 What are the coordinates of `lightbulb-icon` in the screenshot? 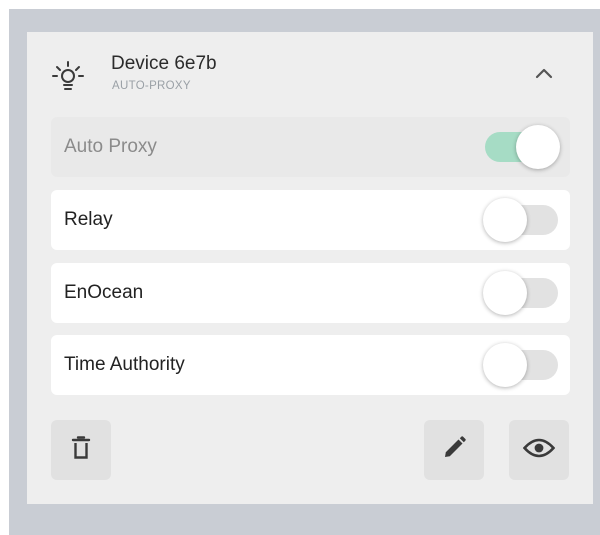 It's located at (68, 76).